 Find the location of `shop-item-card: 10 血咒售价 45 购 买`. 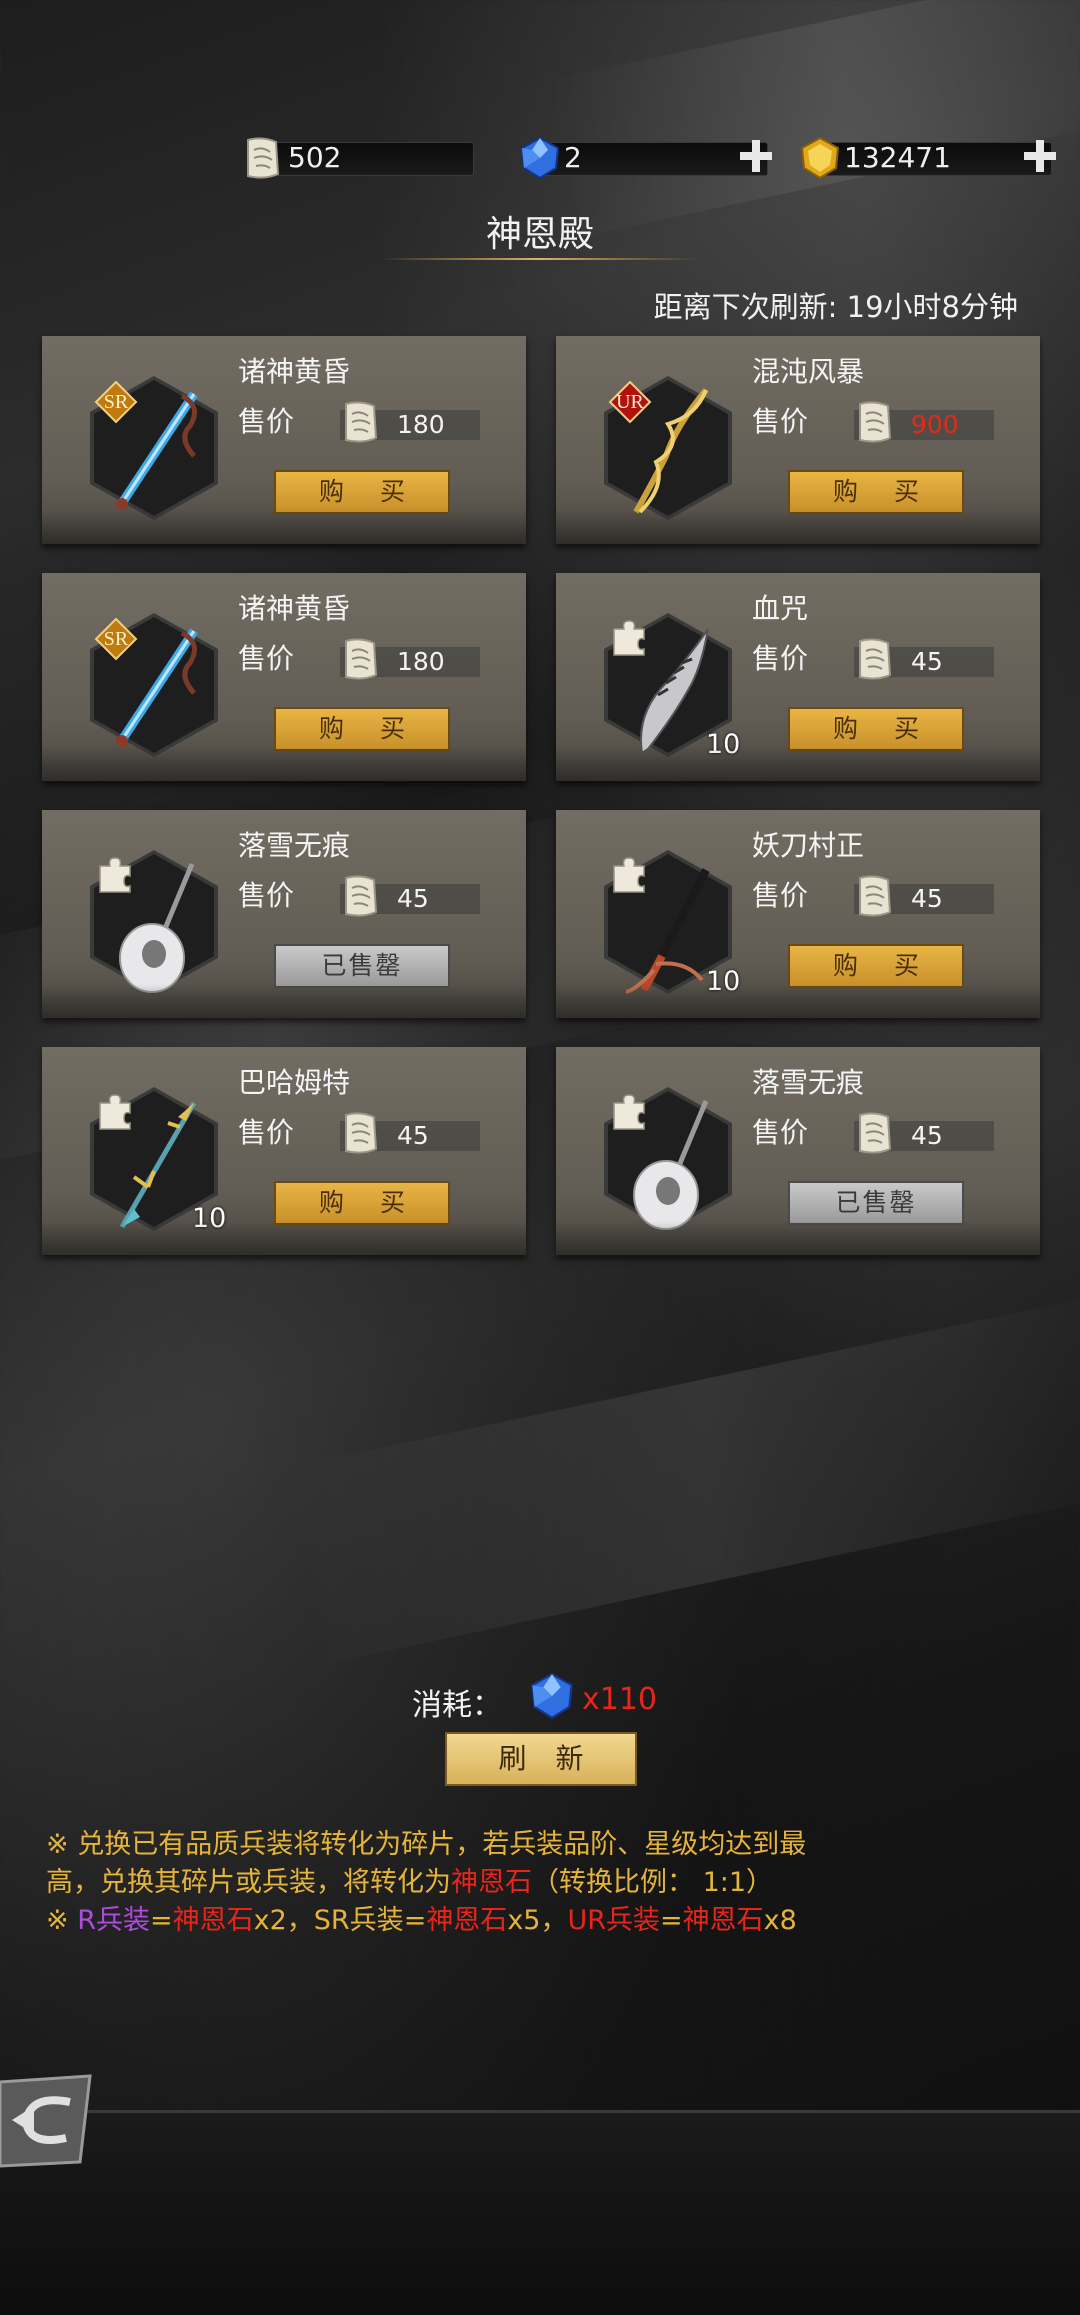

shop-item-card: 10 血咒售价 45 购 买 is located at coordinates (798, 677).